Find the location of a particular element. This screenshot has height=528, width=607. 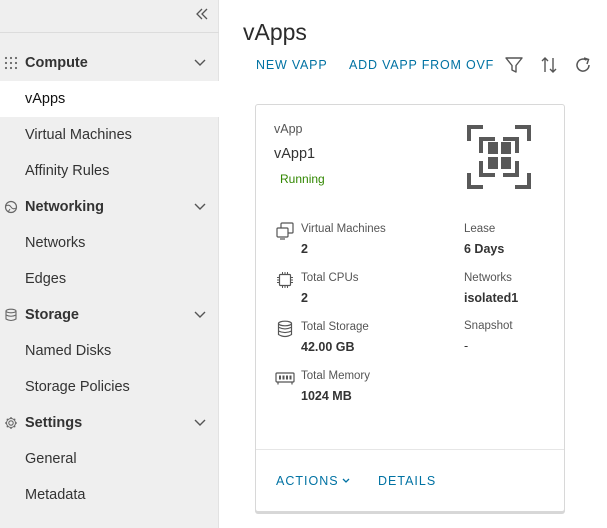

sidebar-item-label: Named Disks is located at coordinates (68, 351).